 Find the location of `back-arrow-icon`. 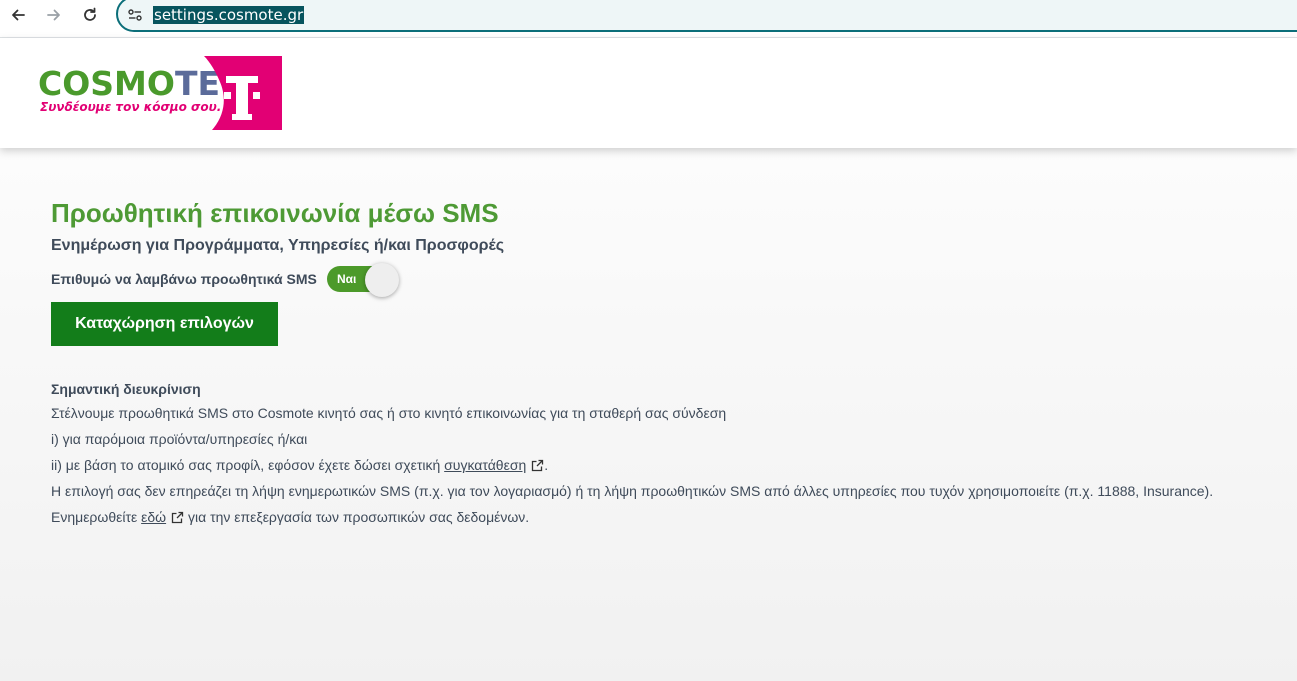

back-arrow-icon is located at coordinates (18, 15).